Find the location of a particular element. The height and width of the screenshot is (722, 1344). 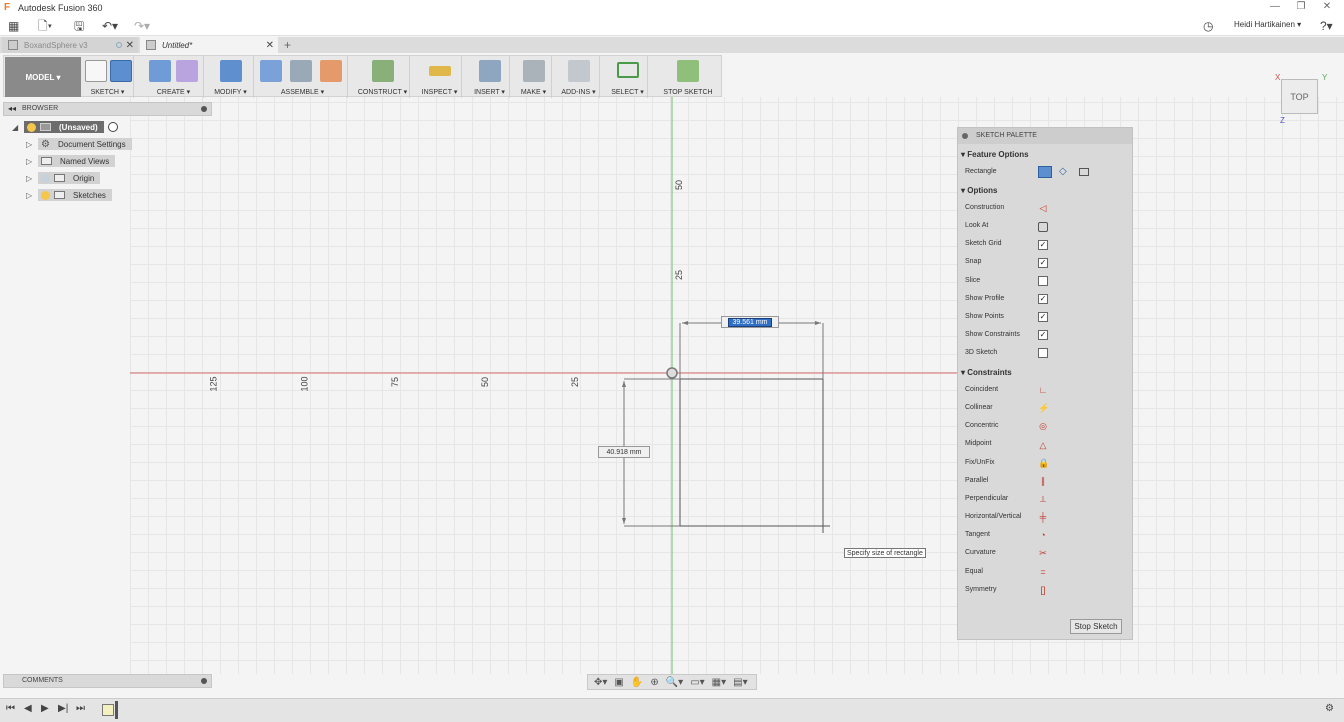

tree-root: ◢ (Unsaved) is located at coordinates (65, 127).